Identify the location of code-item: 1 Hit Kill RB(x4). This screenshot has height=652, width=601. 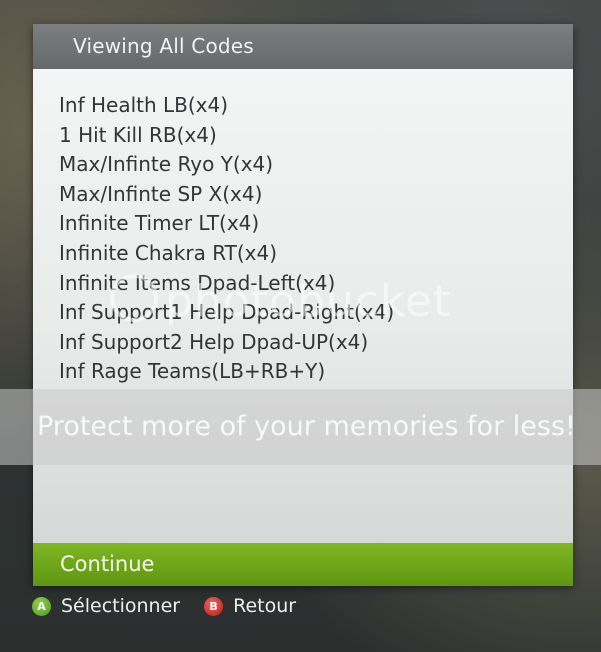
(138, 134).